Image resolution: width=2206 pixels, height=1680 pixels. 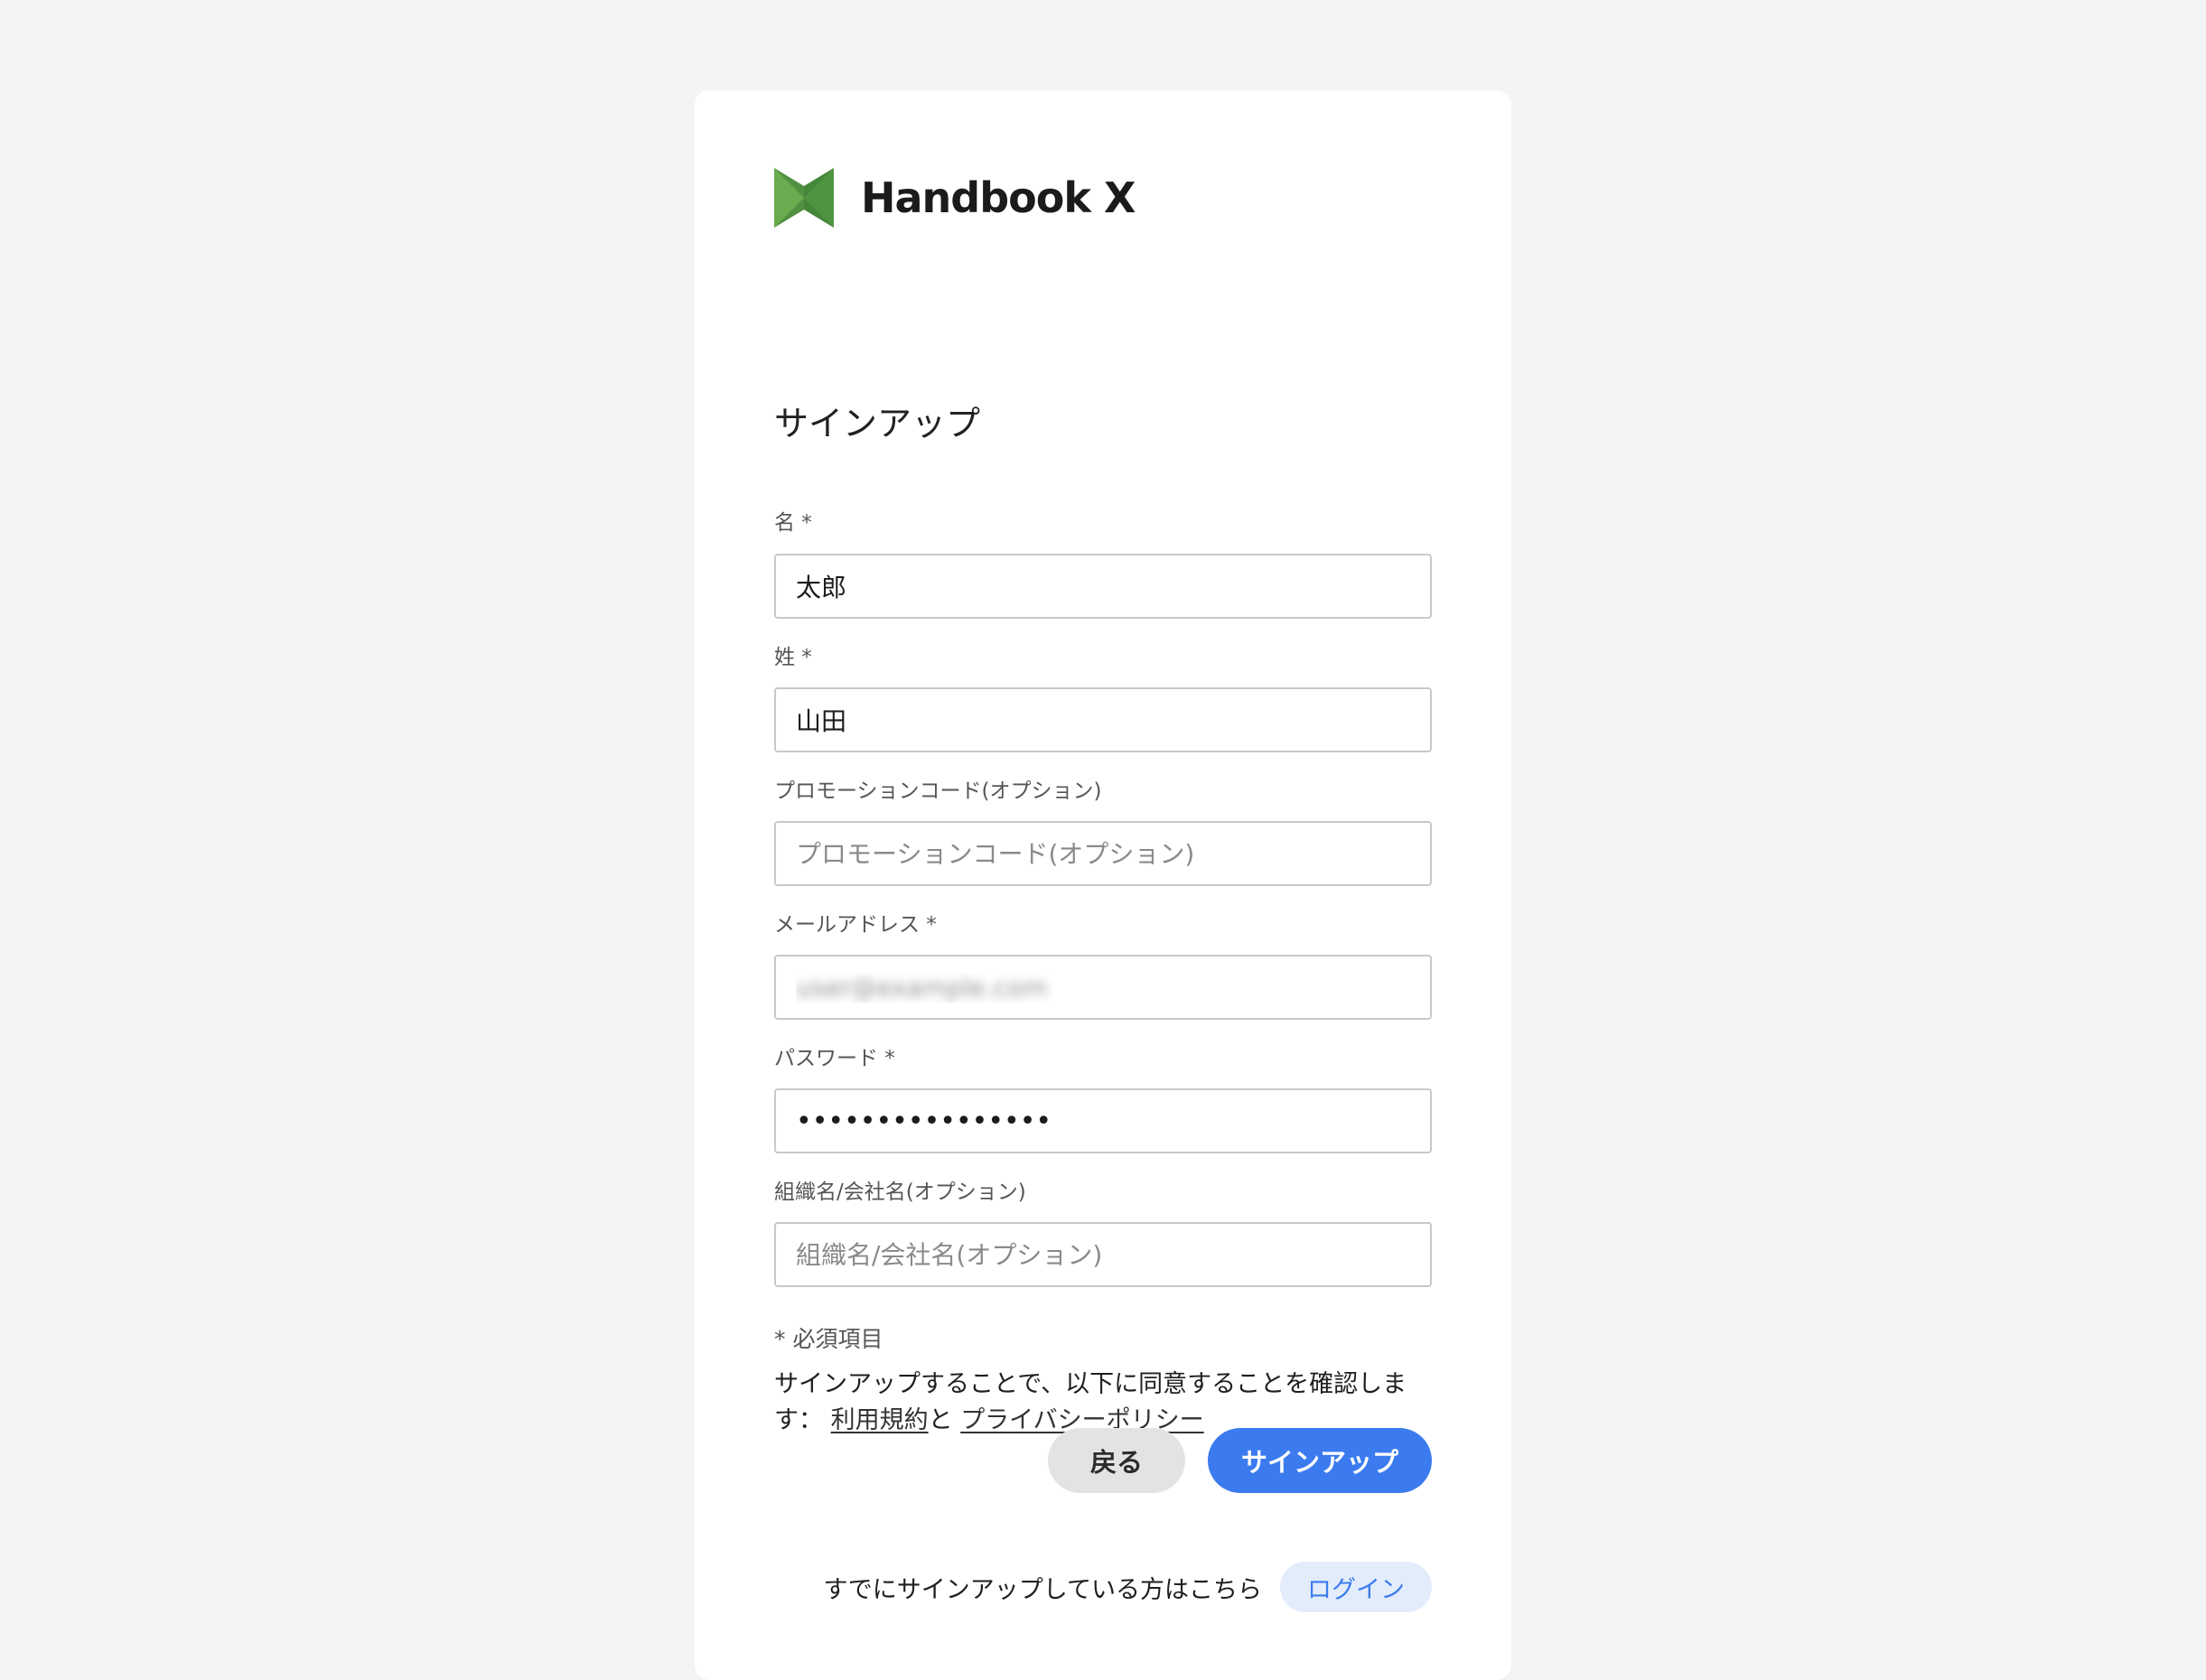 What do you see at coordinates (834, 1059) in the screenshot?
I see `password-label: パスワード *` at bounding box center [834, 1059].